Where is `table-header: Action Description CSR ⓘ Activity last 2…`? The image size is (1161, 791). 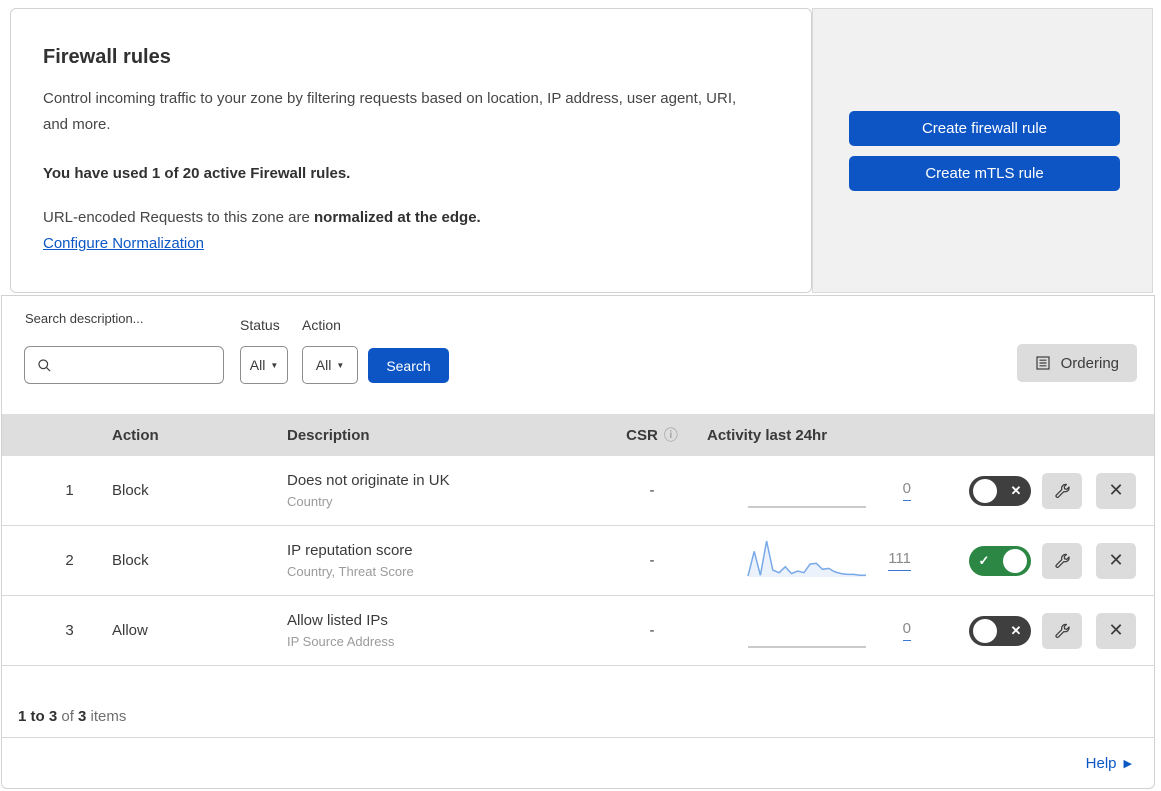 table-header: Action Description CSR ⓘ Activity last 2… is located at coordinates (578, 435).